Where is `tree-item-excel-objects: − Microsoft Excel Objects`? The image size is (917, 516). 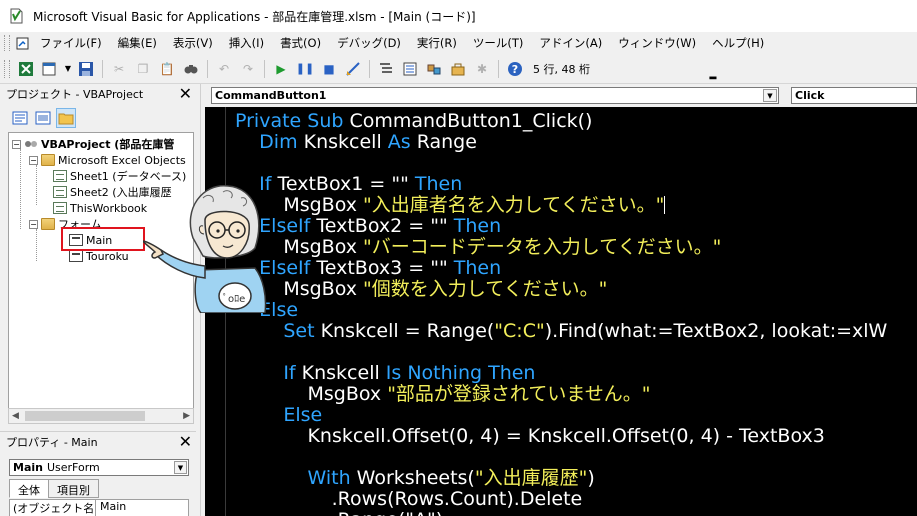 tree-item-excel-objects: − Microsoft Excel Objects is located at coordinates (107, 160).